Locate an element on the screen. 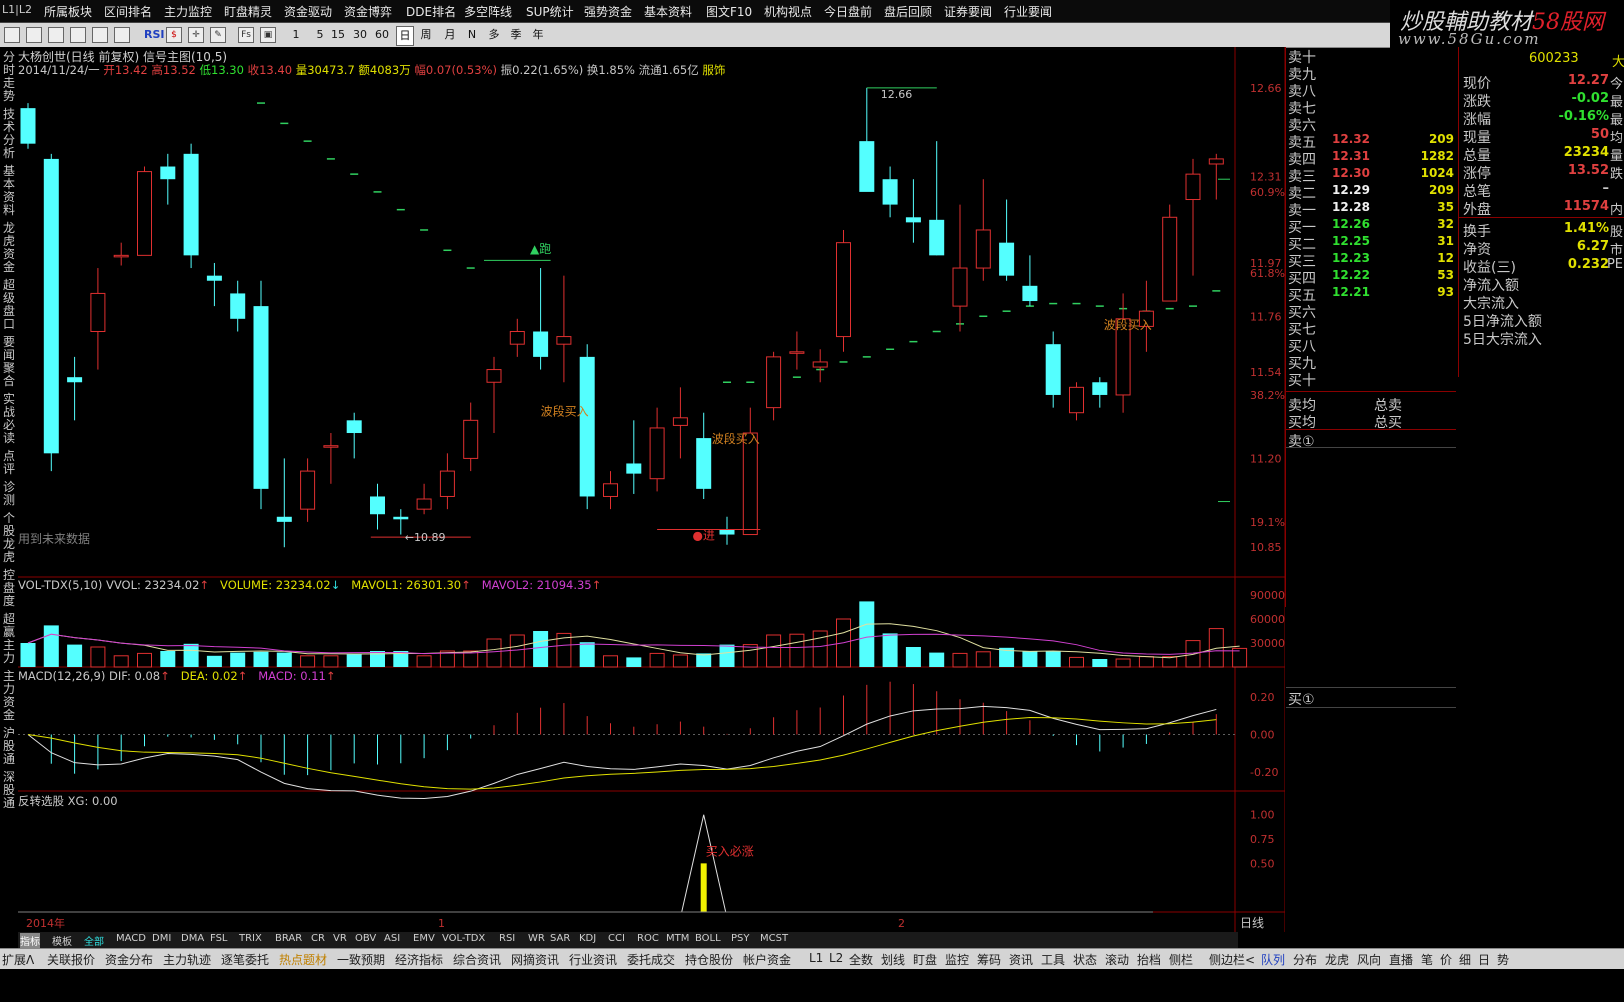  indicator-tab: DMI is located at coordinates (161, 938).